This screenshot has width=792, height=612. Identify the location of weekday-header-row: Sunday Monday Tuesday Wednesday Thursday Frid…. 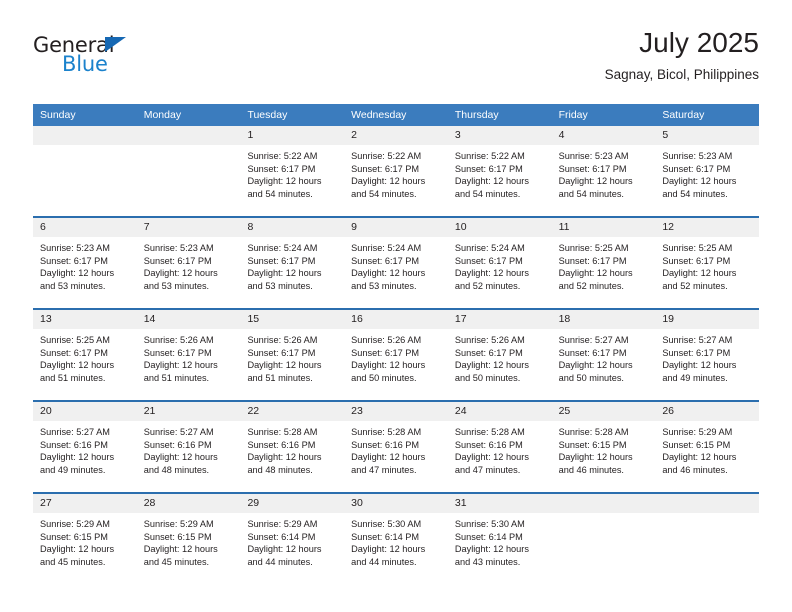
(396, 115).